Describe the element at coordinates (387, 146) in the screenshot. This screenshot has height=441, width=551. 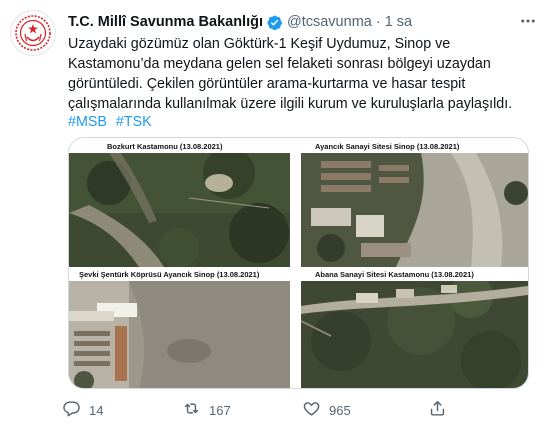
I see `panel-caption-ayancik-sanayi: Ayancık Sanayi Sitesi Sinop (13.08.2021)` at that location.